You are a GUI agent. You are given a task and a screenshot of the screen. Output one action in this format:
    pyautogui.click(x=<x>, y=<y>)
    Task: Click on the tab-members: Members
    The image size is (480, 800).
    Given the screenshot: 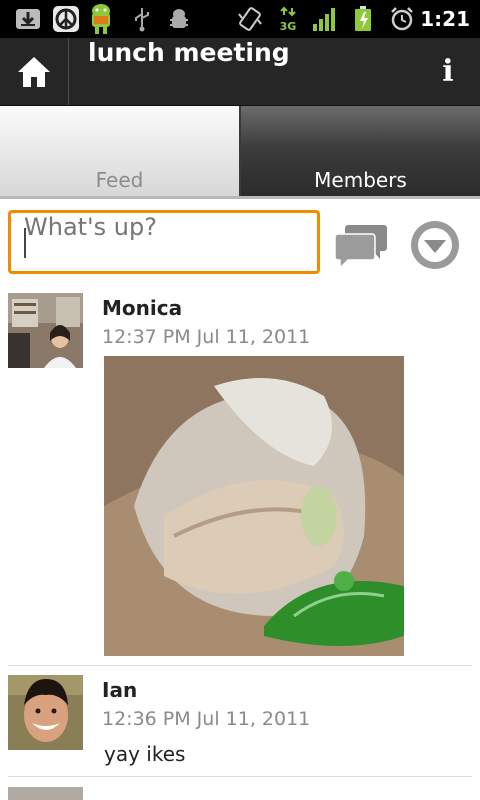 What is the action you would take?
    pyautogui.click(x=360, y=152)
    